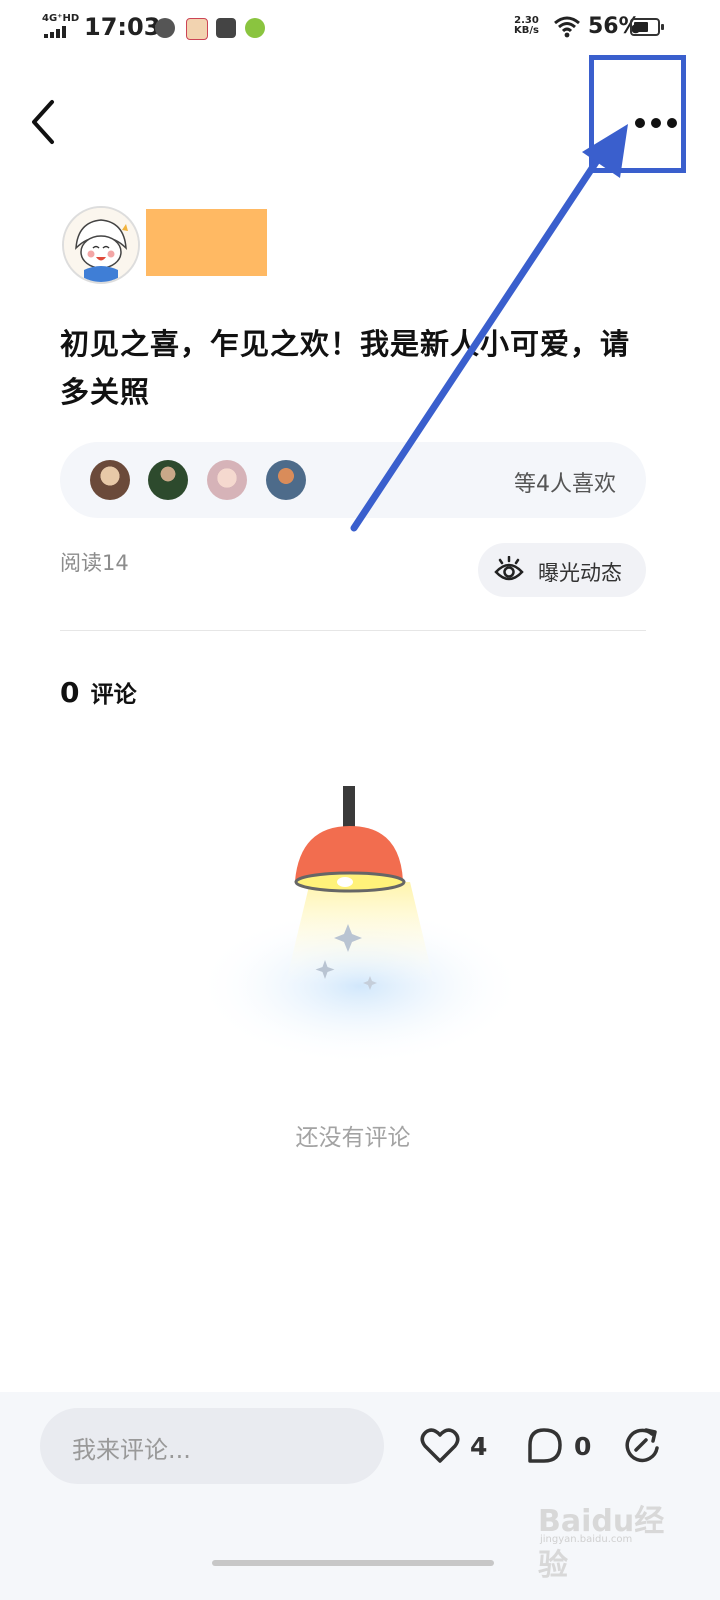  I want to click on food-app-icon, so click(197, 29).